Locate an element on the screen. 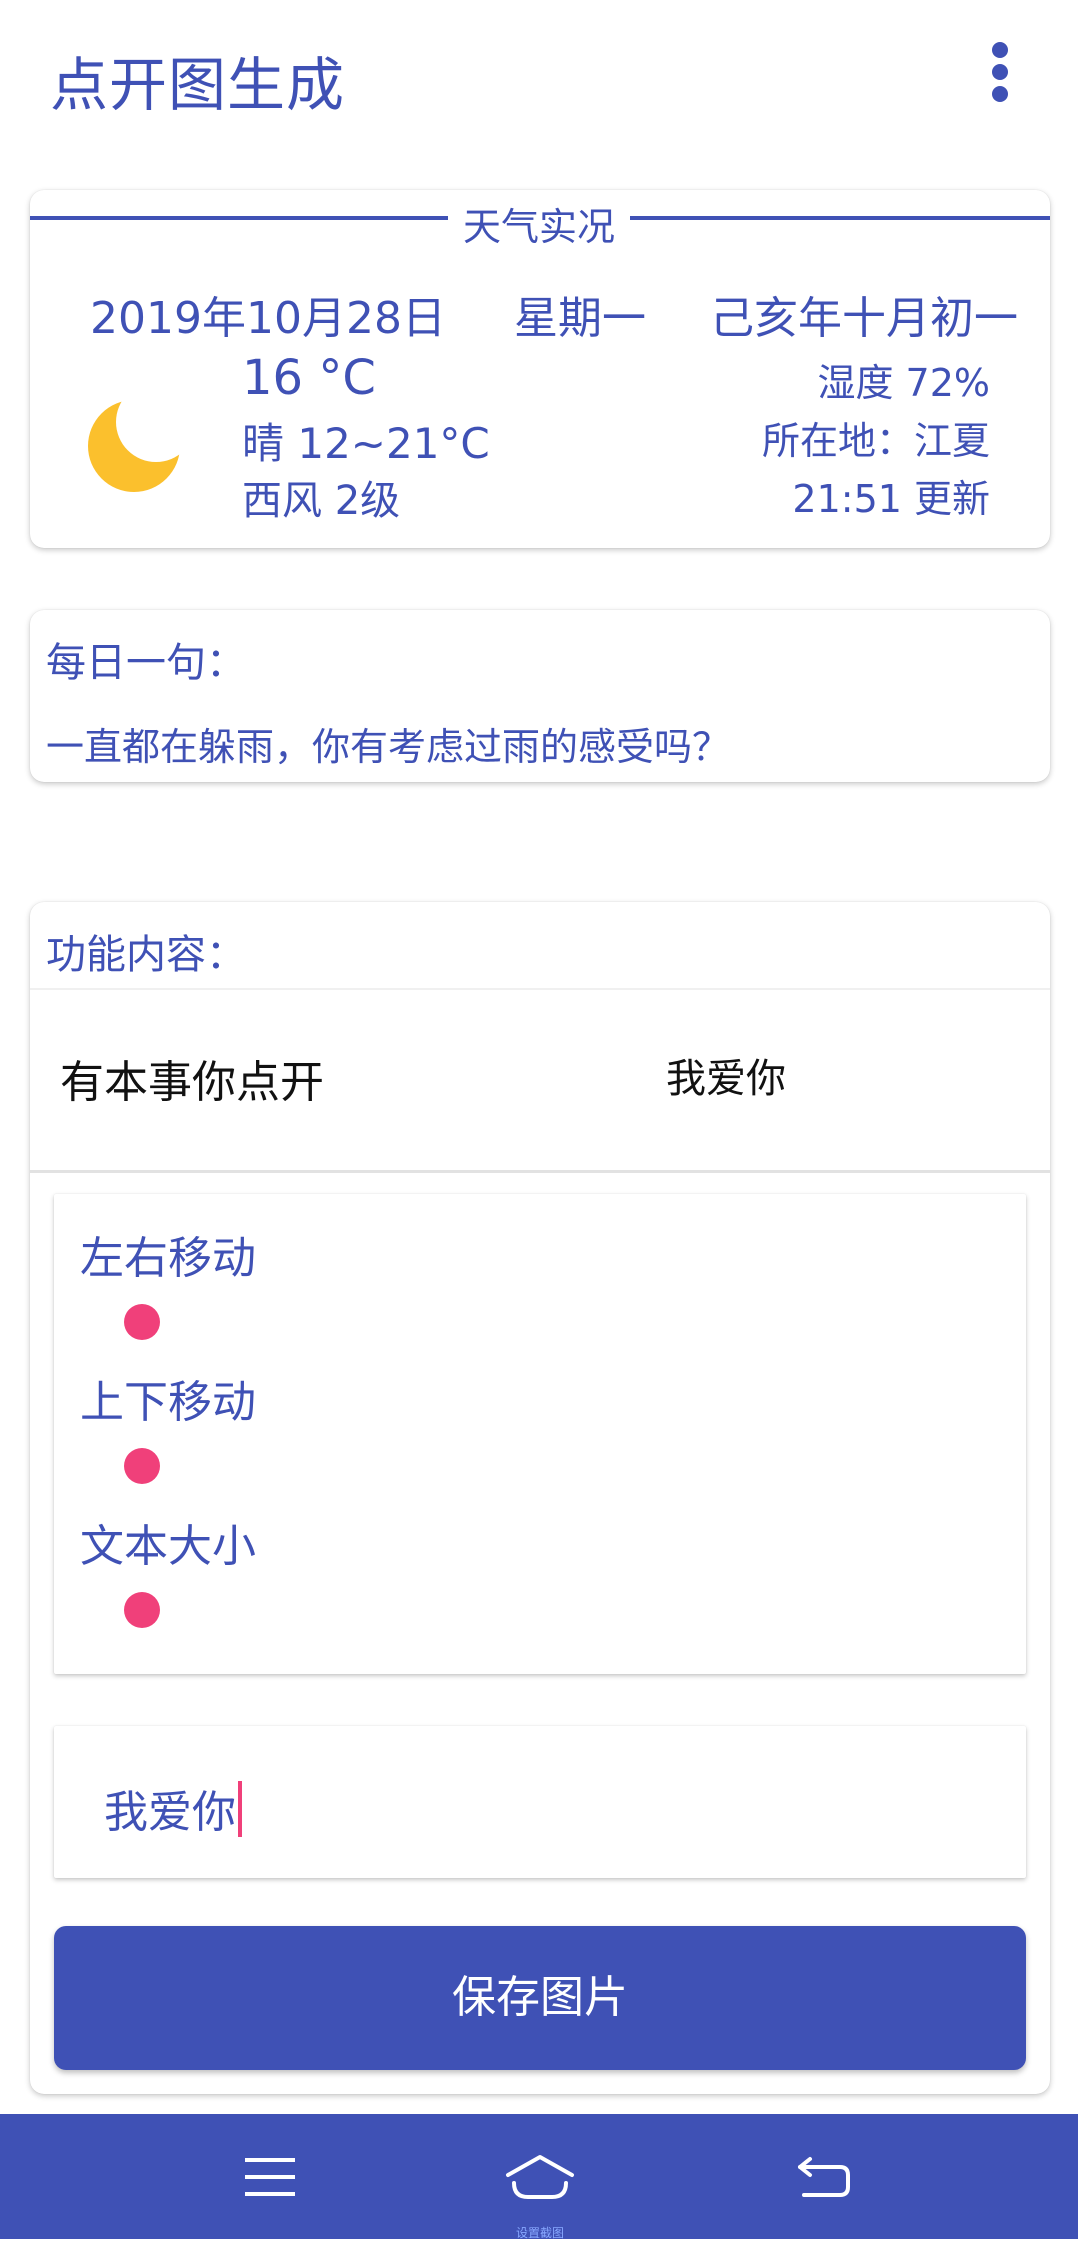 The image size is (1078, 2241). app-title: 点开图生成 is located at coordinates (198, 85).